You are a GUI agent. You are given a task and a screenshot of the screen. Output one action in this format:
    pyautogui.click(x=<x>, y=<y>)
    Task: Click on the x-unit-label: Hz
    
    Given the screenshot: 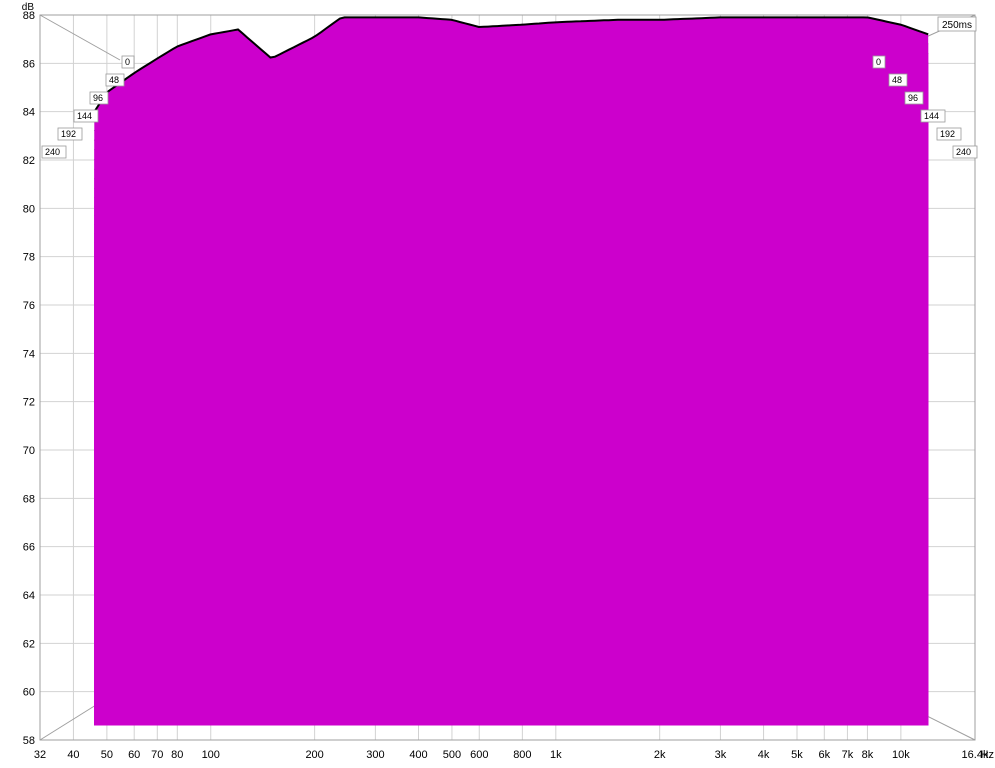 What is the action you would take?
    pyautogui.click(x=987, y=755)
    